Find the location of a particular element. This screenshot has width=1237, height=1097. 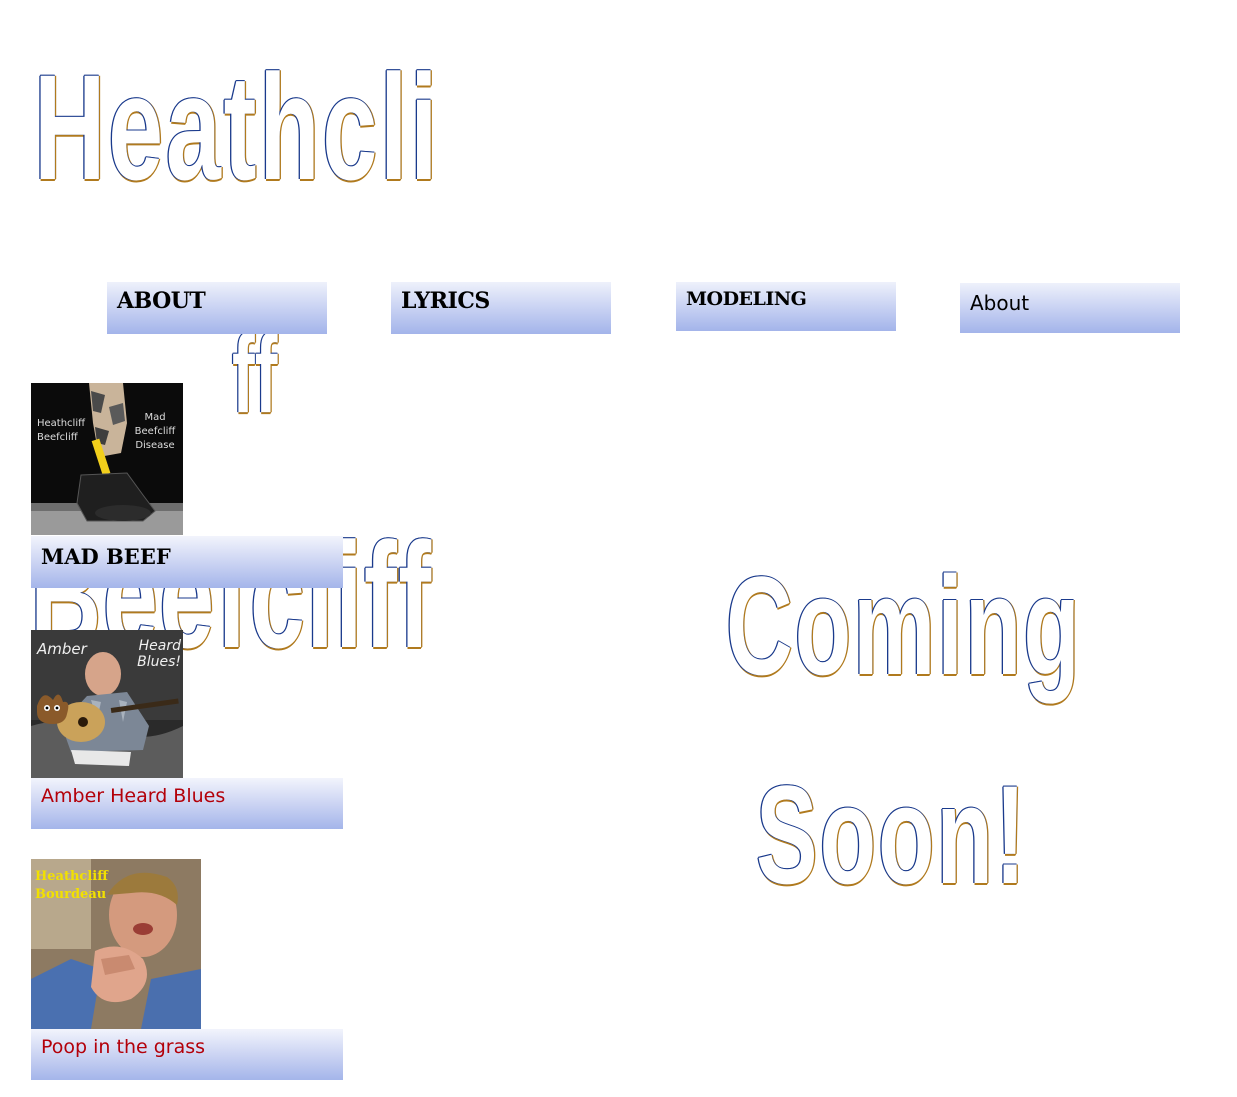

song-cover-poop-in-the-grass: Heathcliff Bourdeau is located at coordinates (116, 944).